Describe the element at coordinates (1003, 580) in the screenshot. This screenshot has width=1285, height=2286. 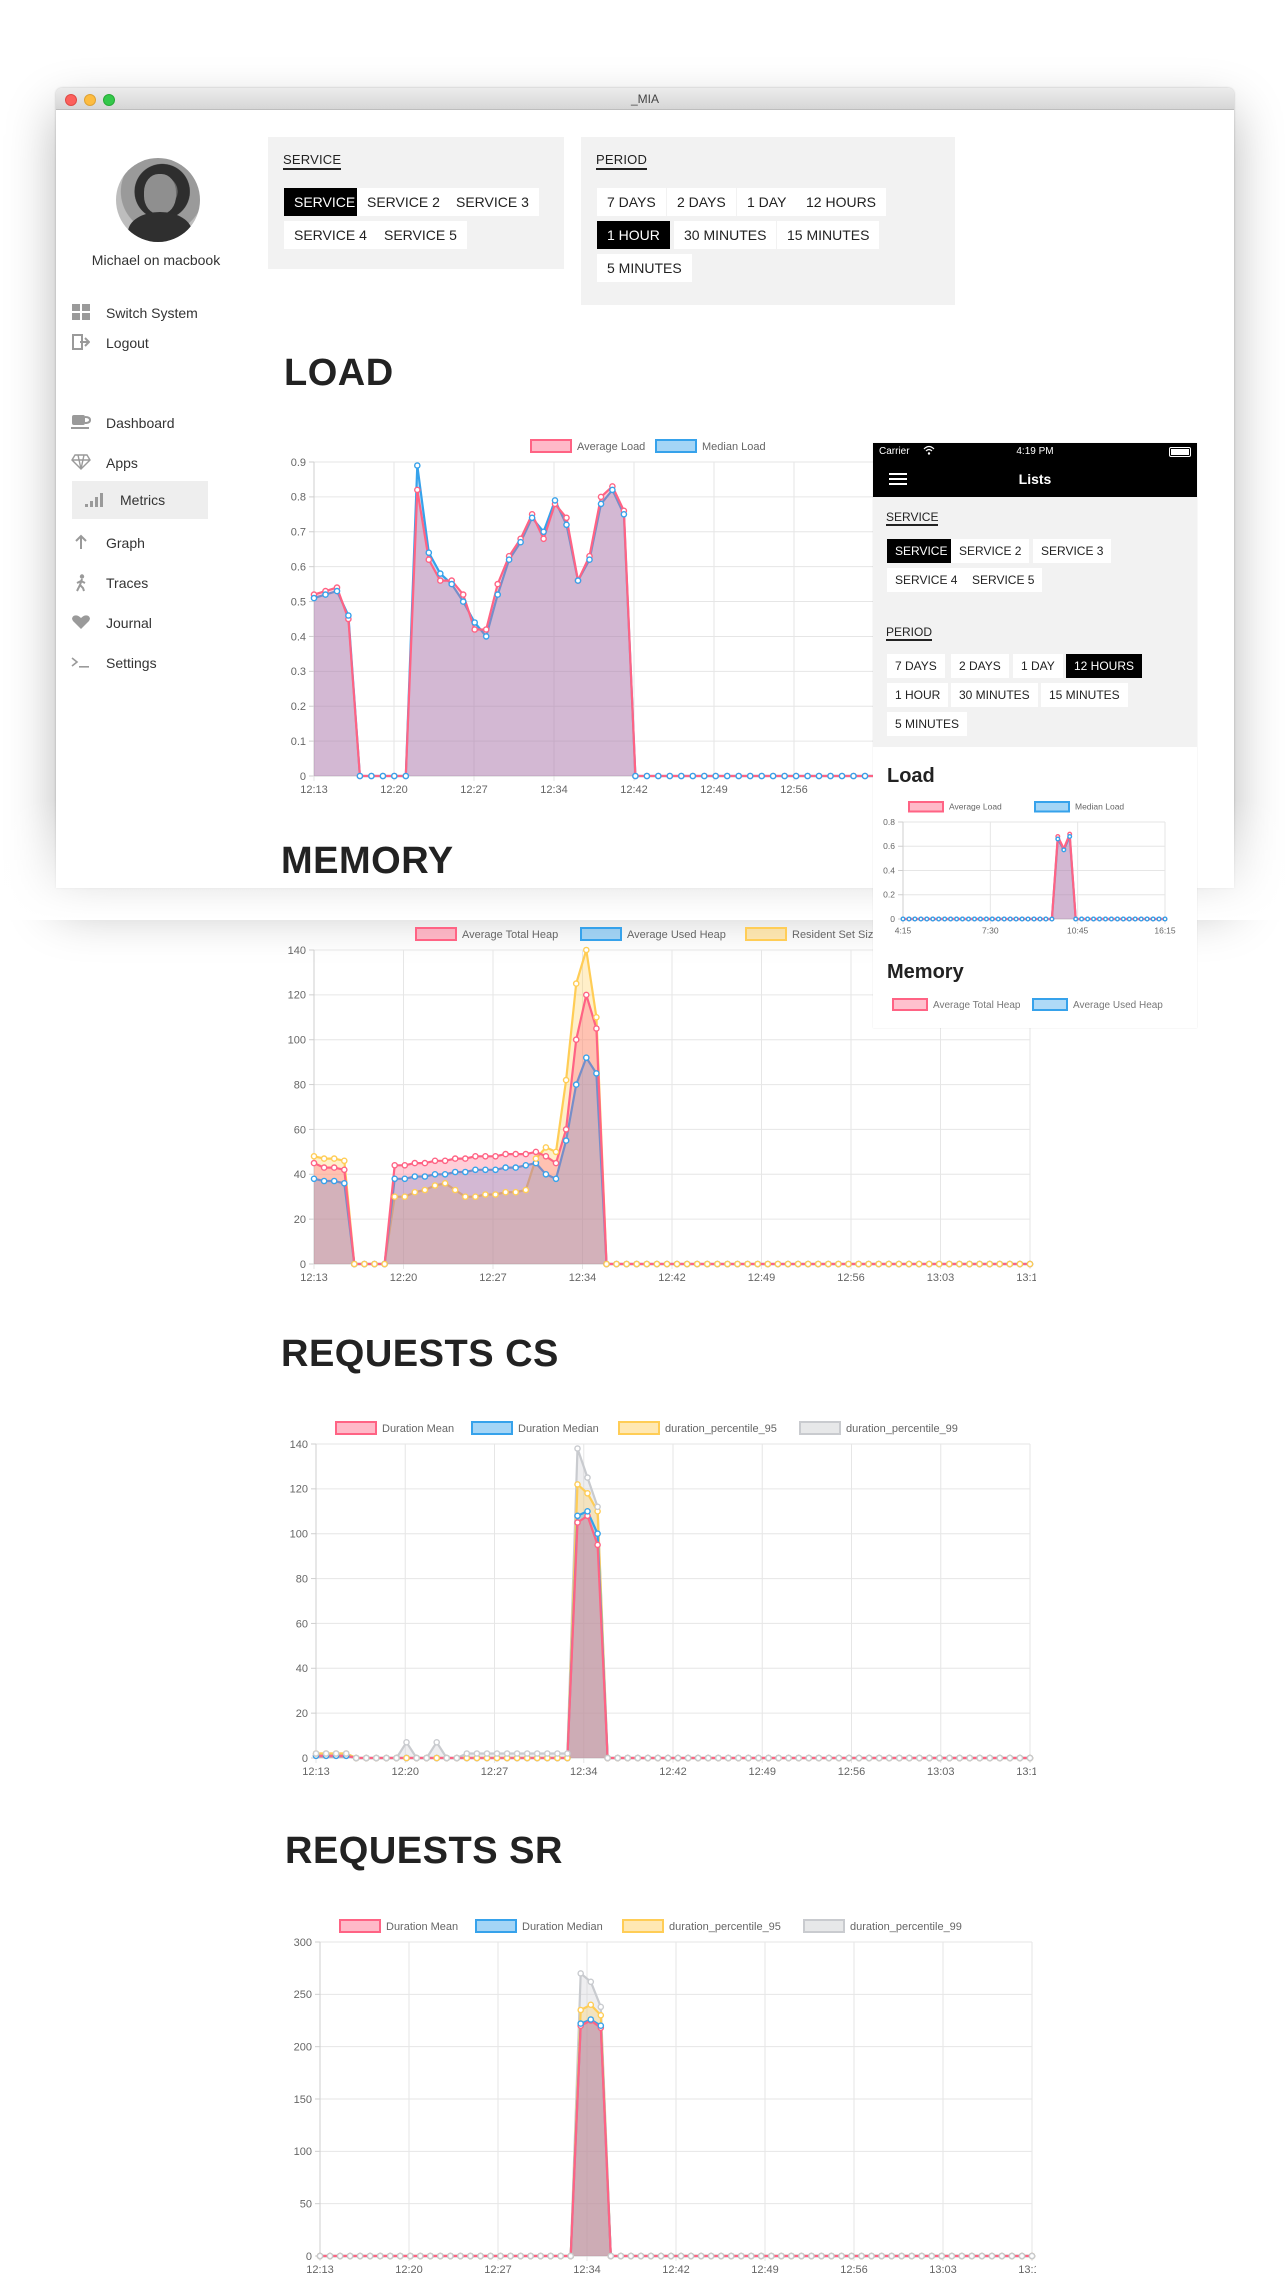
I see `mobile-service-option-5: SERVICE 5` at that location.